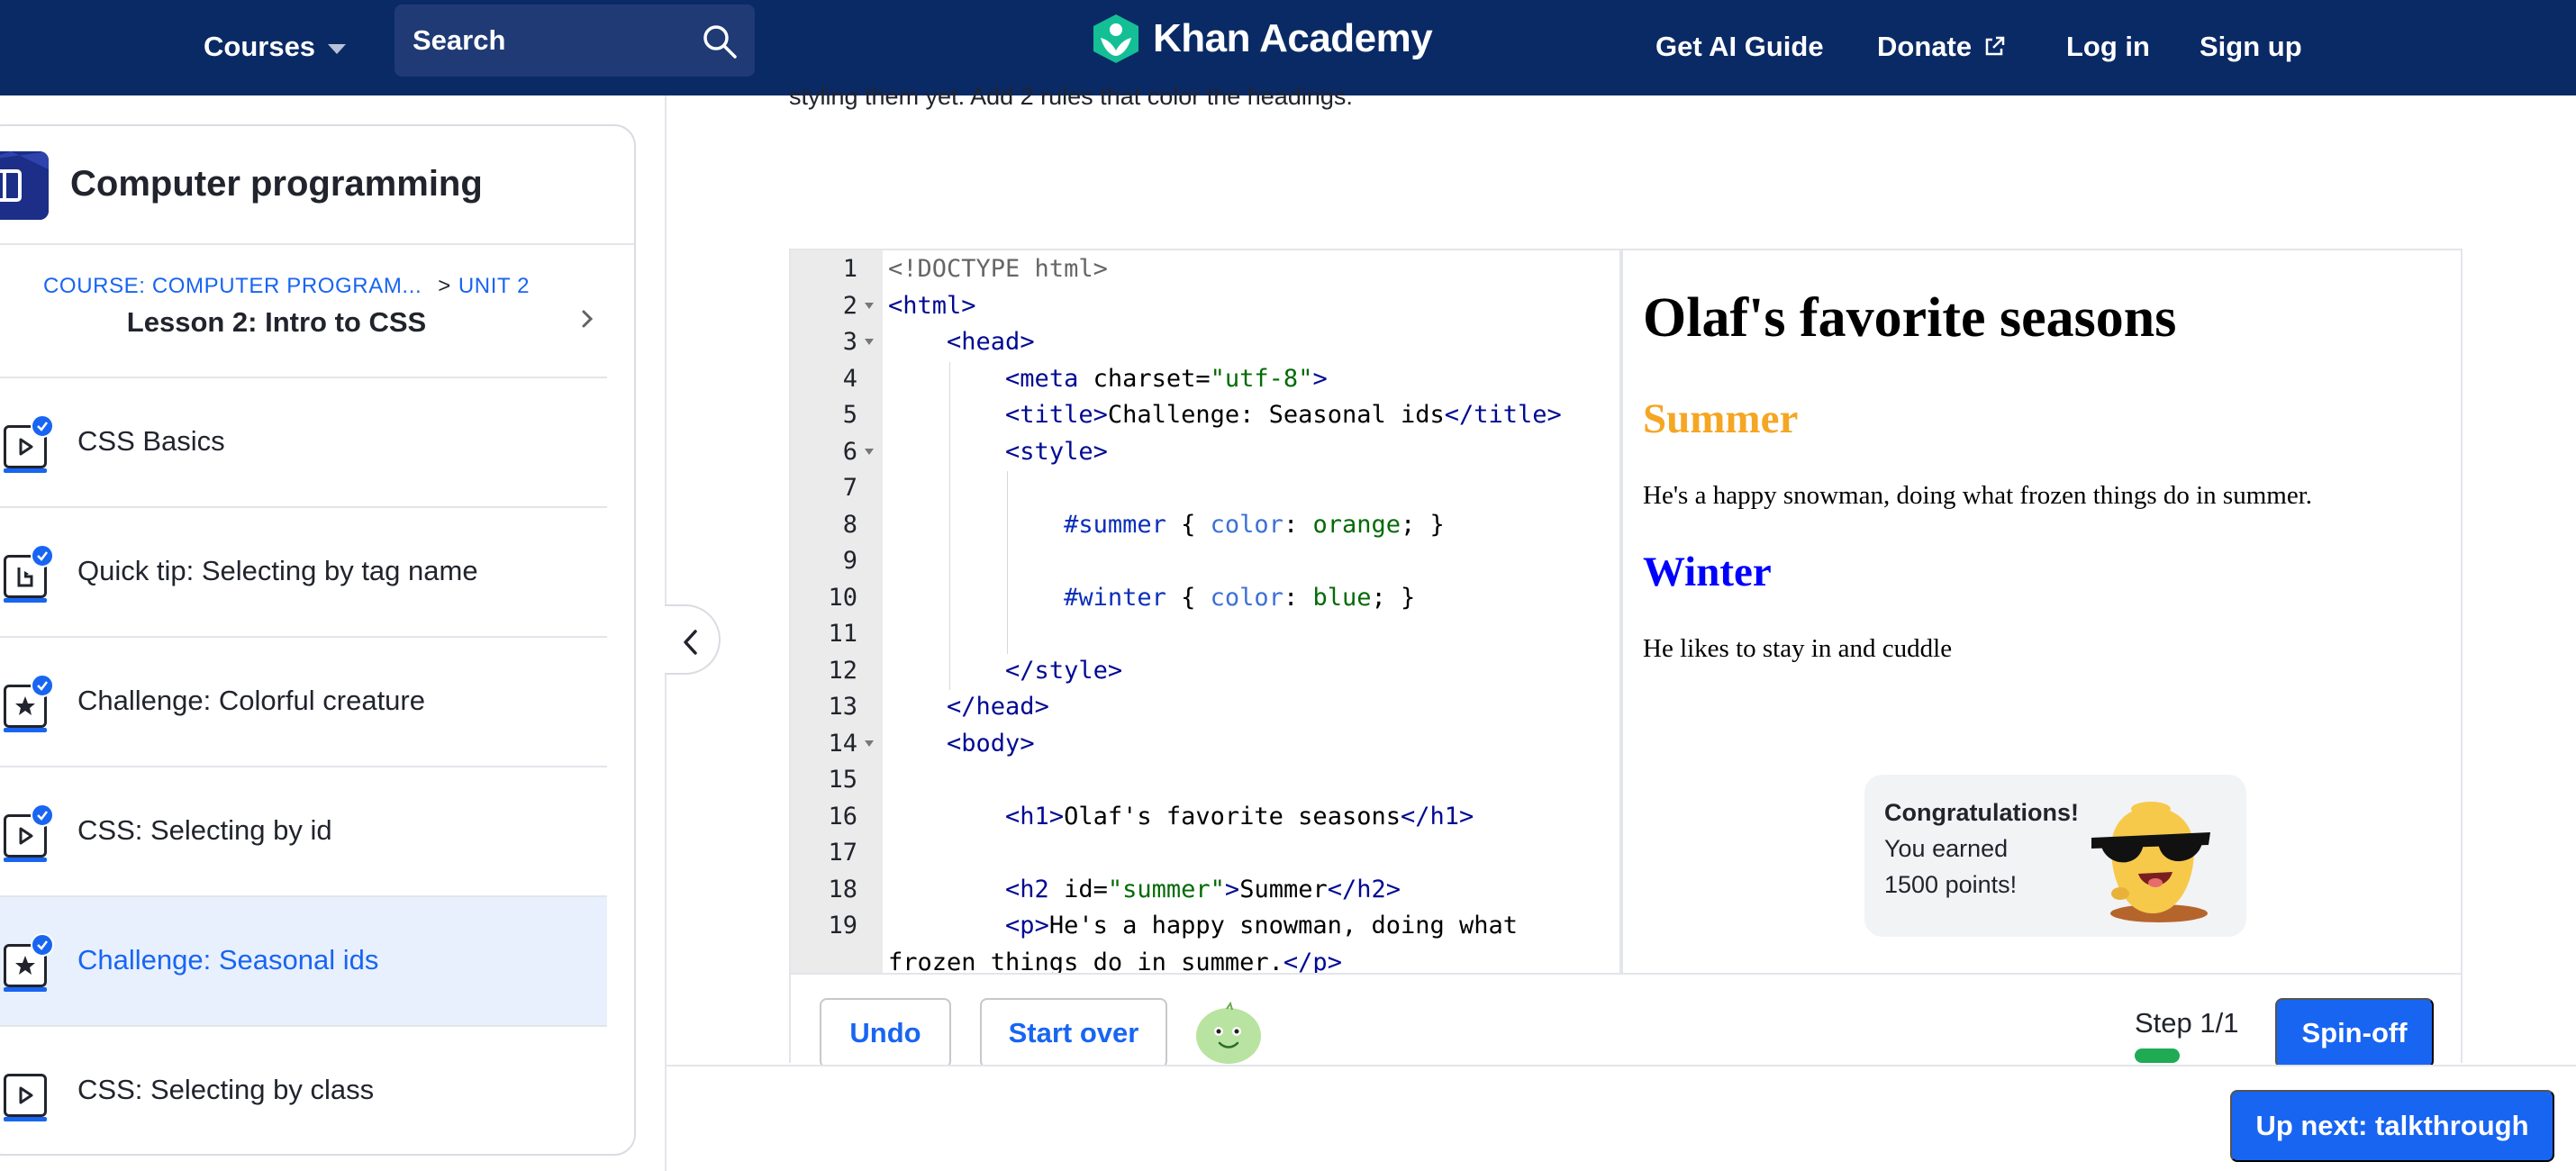 The width and height of the screenshot is (2576, 1171). Describe the element at coordinates (1981, 813) in the screenshot. I see `congrats-title: Congratulations!` at that location.